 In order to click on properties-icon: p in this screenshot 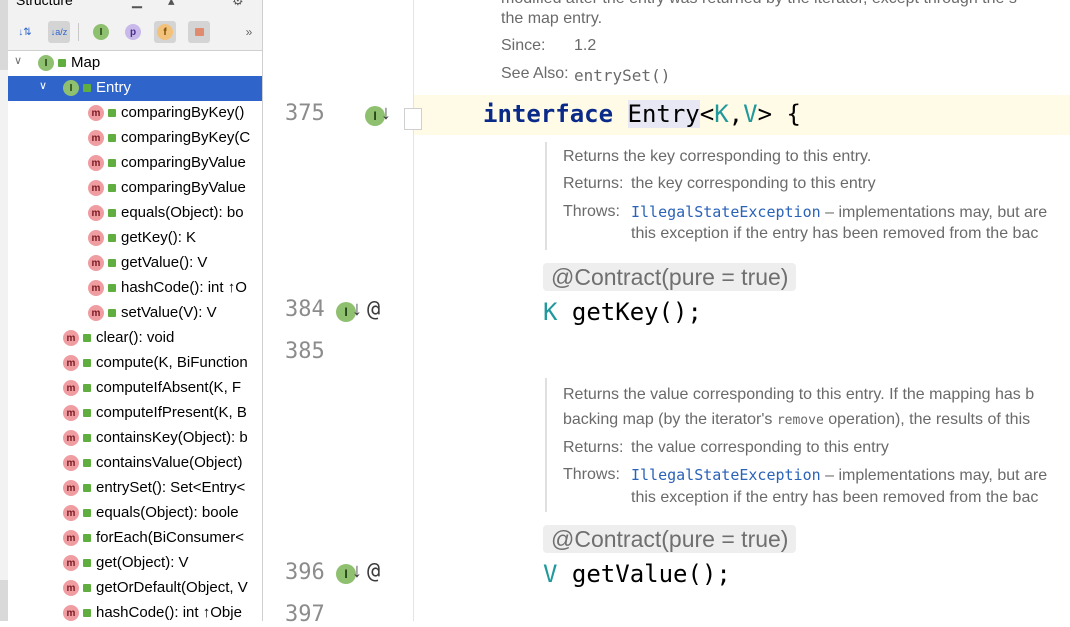, I will do `click(133, 32)`.